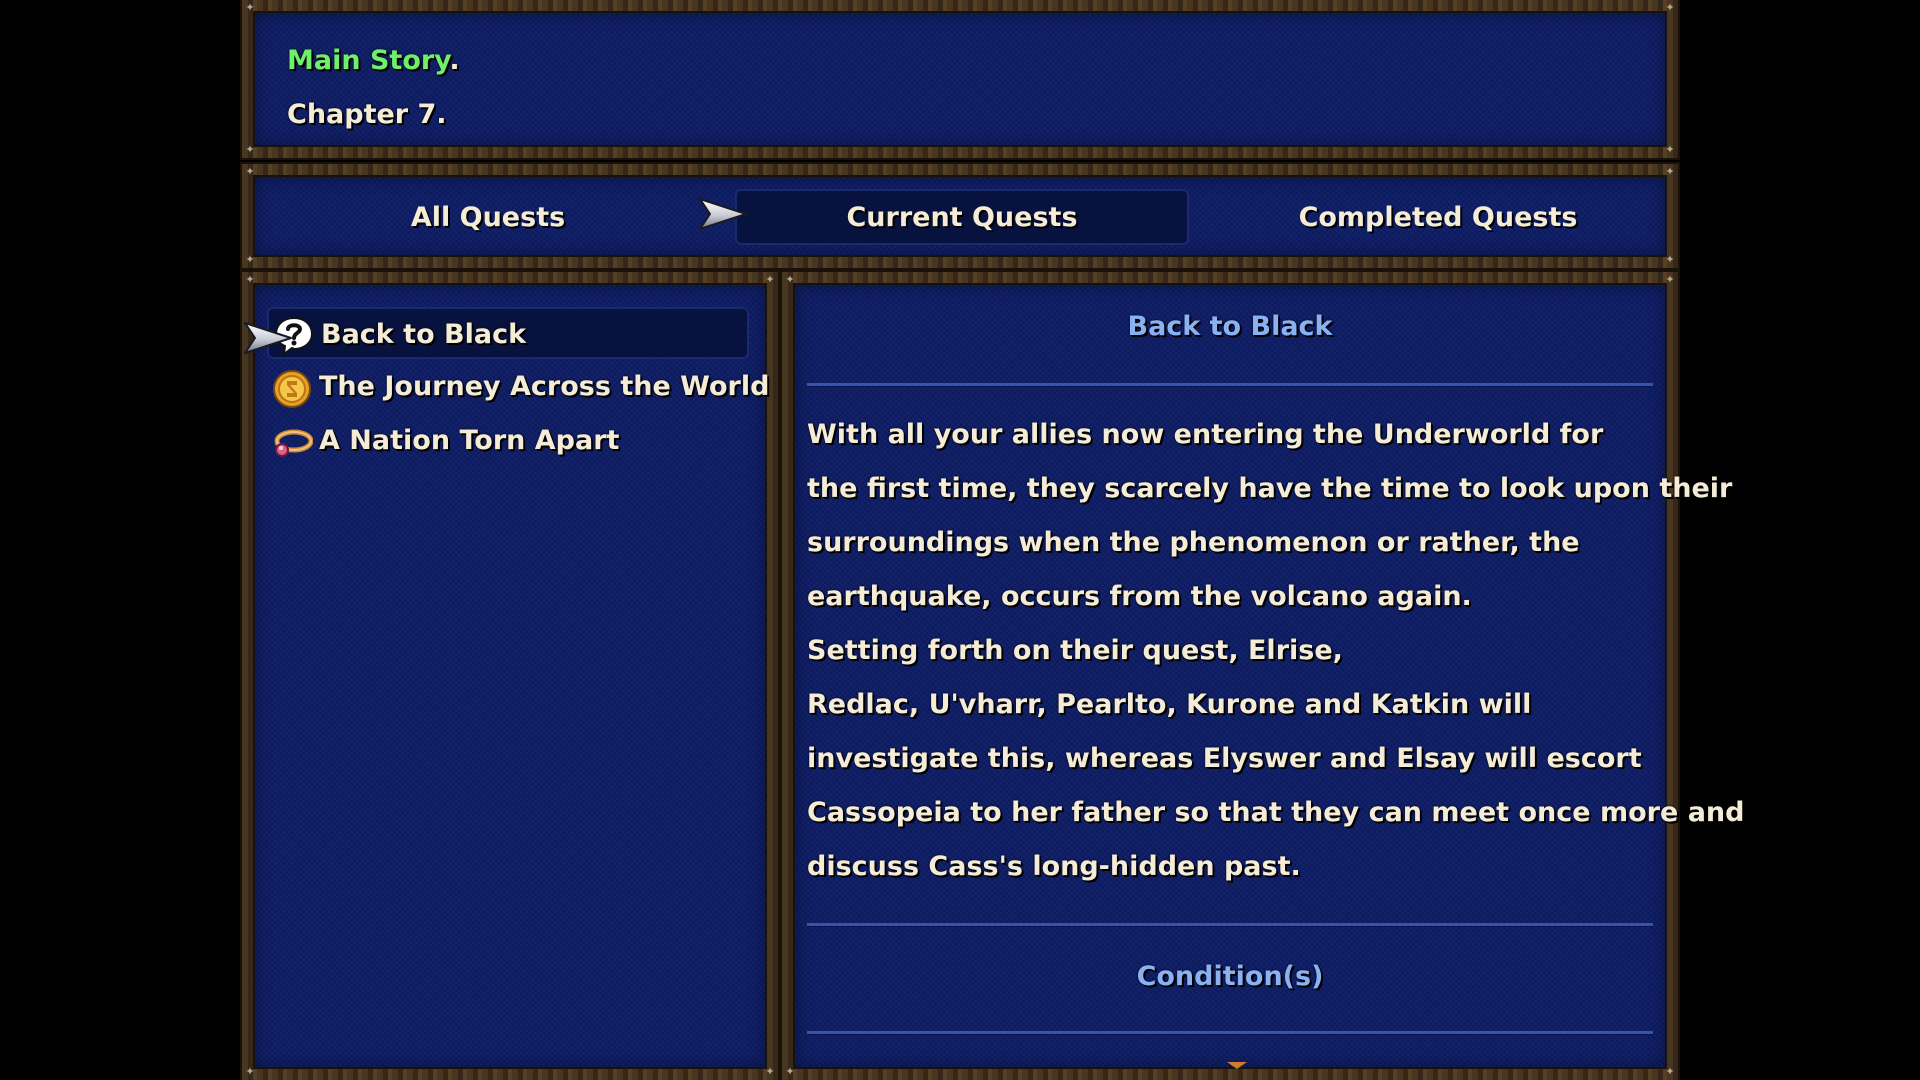 The width and height of the screenshot is (1920, 1080). Describe the element at coordinates (292, 389) in the screenshot. I see `gold-coin-icon` at that location.